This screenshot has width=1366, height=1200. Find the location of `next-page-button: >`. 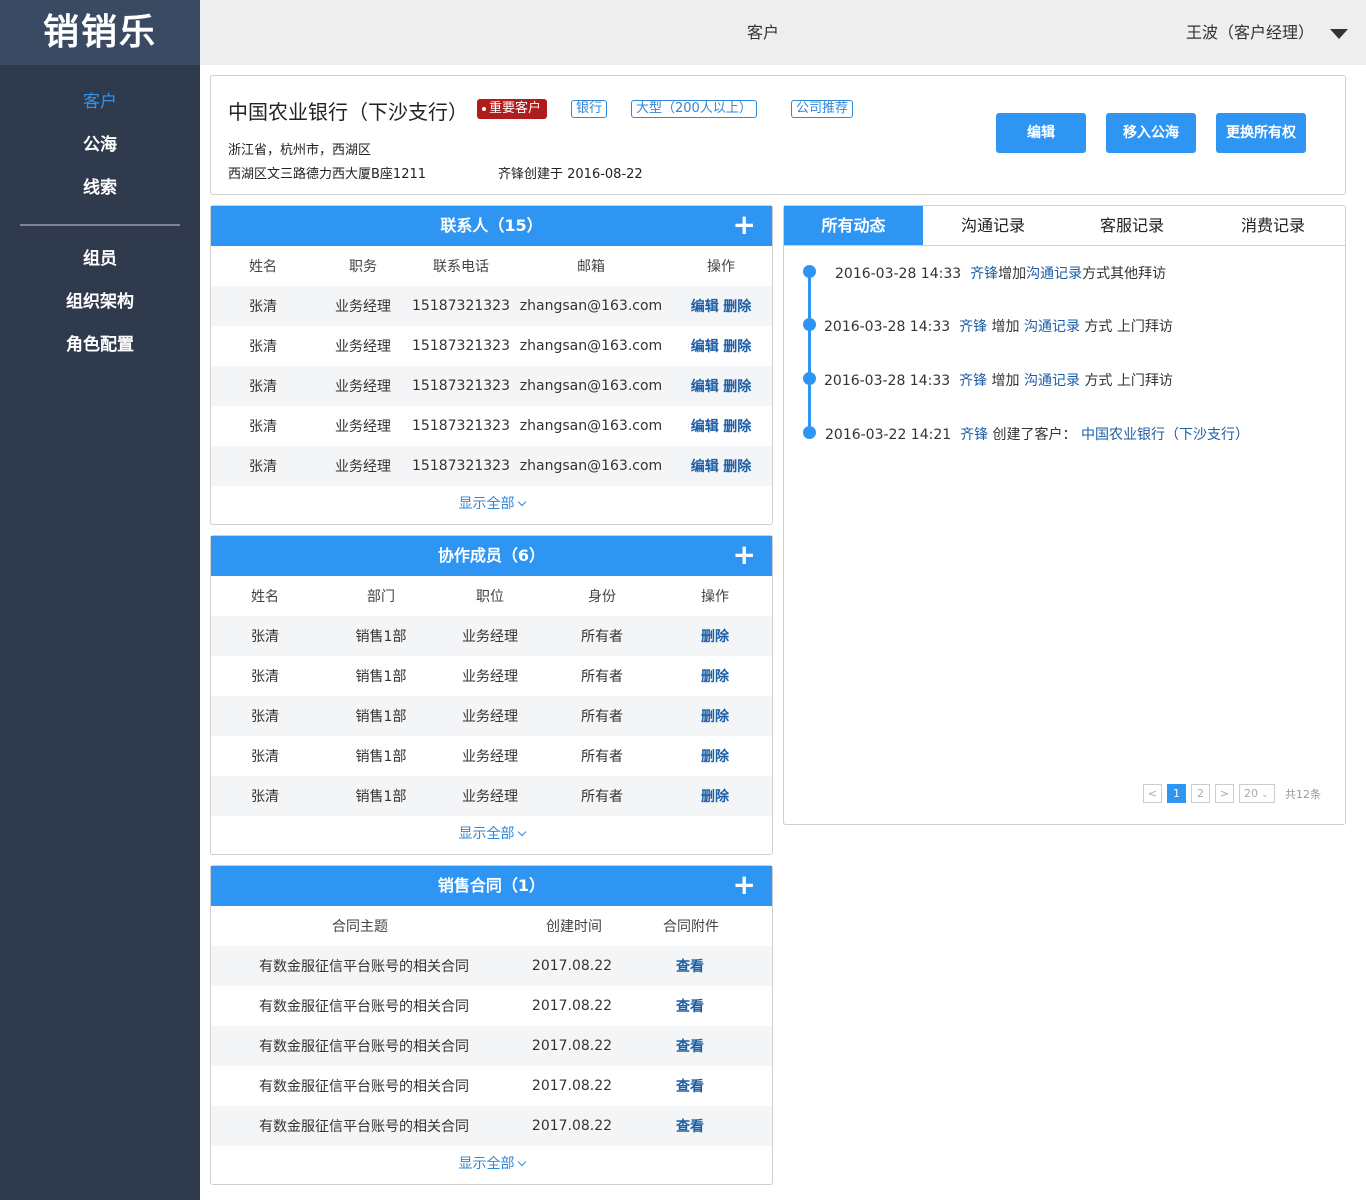

next-page-button: > is located at coordinates (1224, 793).